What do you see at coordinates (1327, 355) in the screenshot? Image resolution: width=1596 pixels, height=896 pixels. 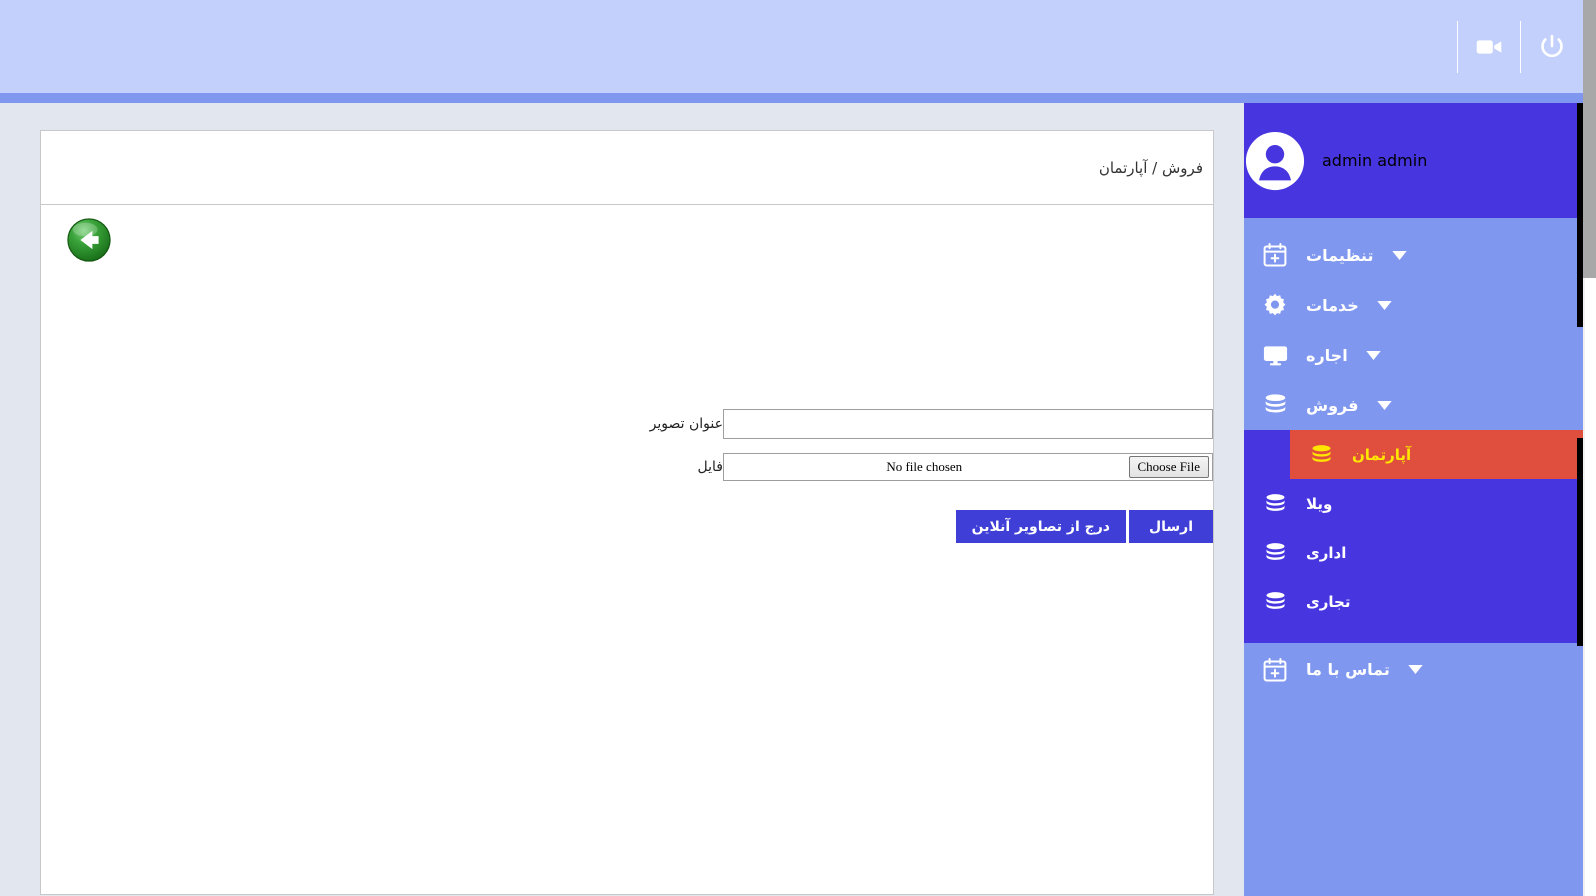 I see `sidebar-item-label: اجاره` at bounding box center [1327, 355].